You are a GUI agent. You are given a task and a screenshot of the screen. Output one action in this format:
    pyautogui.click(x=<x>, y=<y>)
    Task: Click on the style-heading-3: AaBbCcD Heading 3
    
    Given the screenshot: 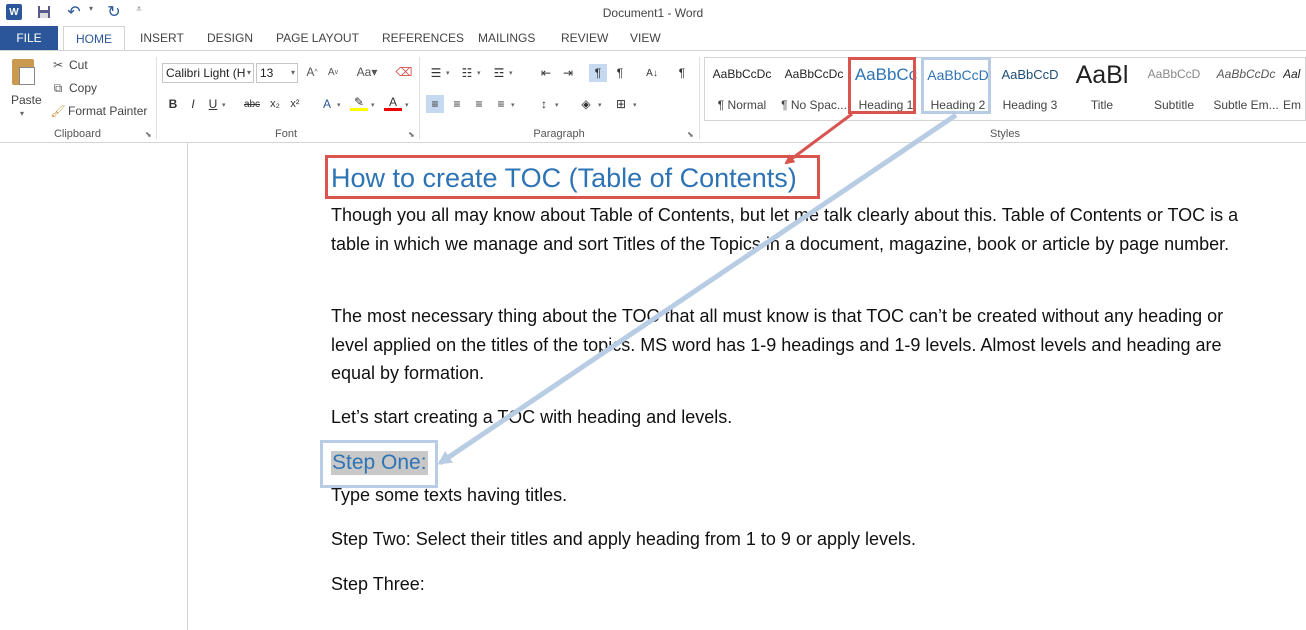 What is the action you would take?
    pyautogui.click(x=1030, y=89)
    